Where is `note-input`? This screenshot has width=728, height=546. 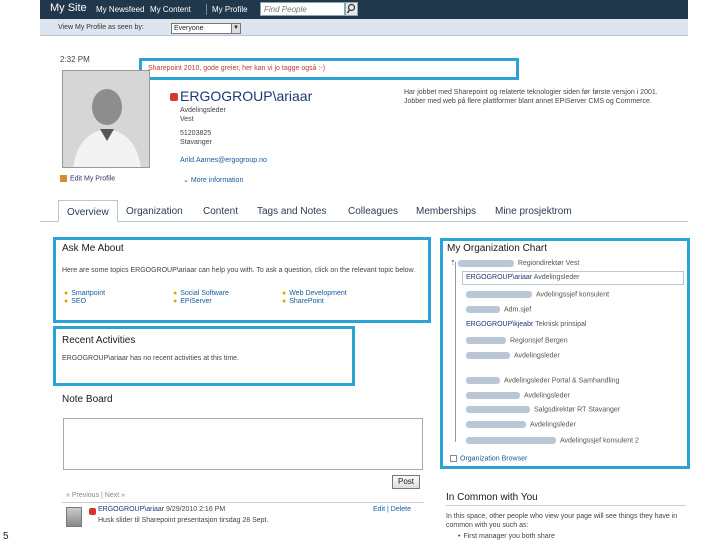
note-input is located at coordinates (243, 444).